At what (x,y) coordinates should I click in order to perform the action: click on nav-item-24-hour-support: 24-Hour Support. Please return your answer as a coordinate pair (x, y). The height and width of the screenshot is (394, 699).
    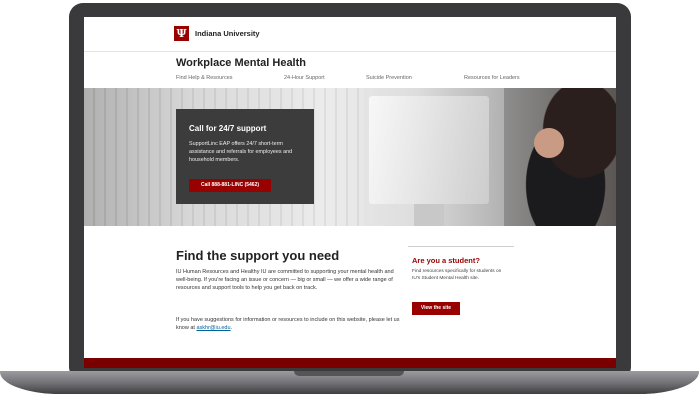
    Looking at the image, I should click on (304, 78).